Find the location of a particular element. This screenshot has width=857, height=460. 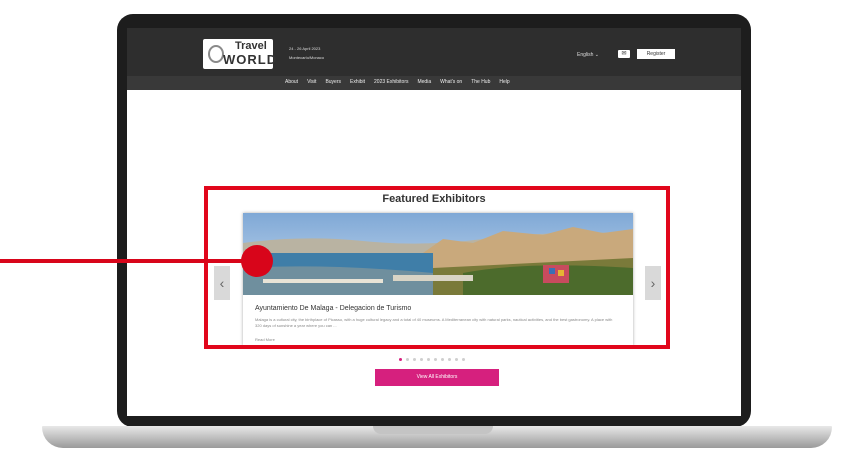

logo-text-world: WORLD is located at coordinates (250, 59).